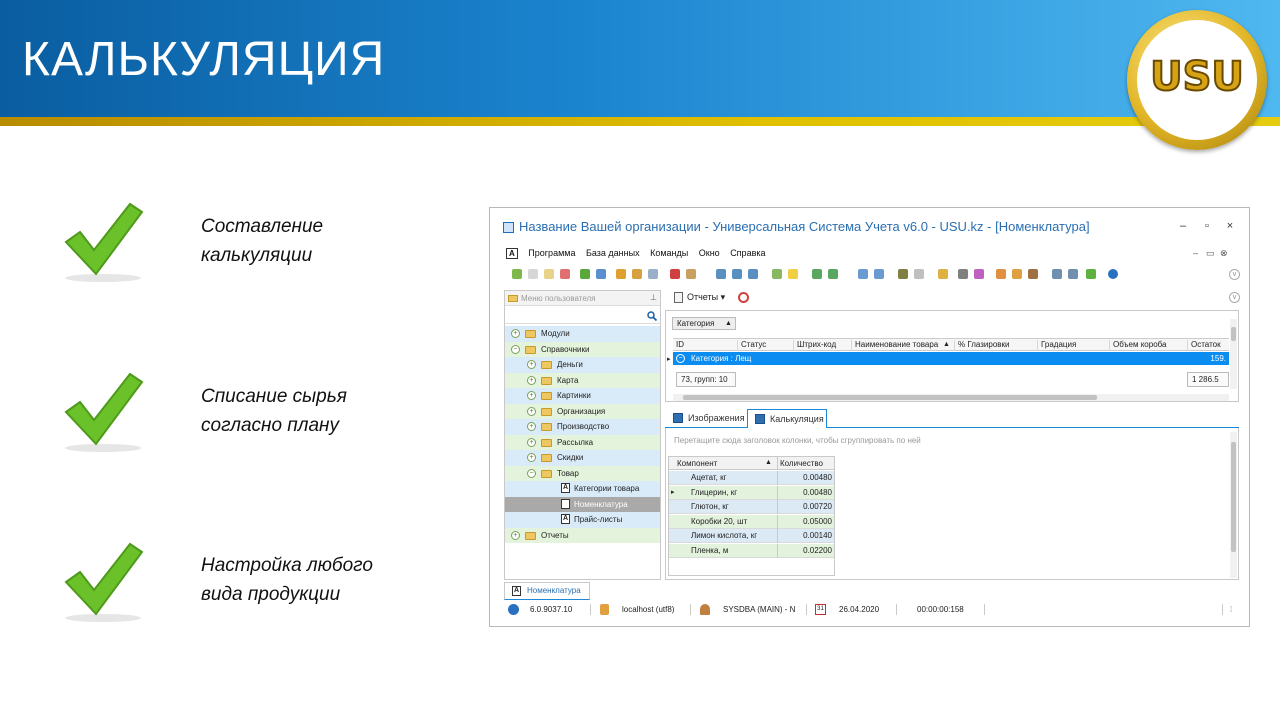 The width and height of the screenshot is (1280, 720). What do you see at coordinates (582, 411) in the screenshot?
I see `tree-item: + Организация` at bounding box center [582, 411].